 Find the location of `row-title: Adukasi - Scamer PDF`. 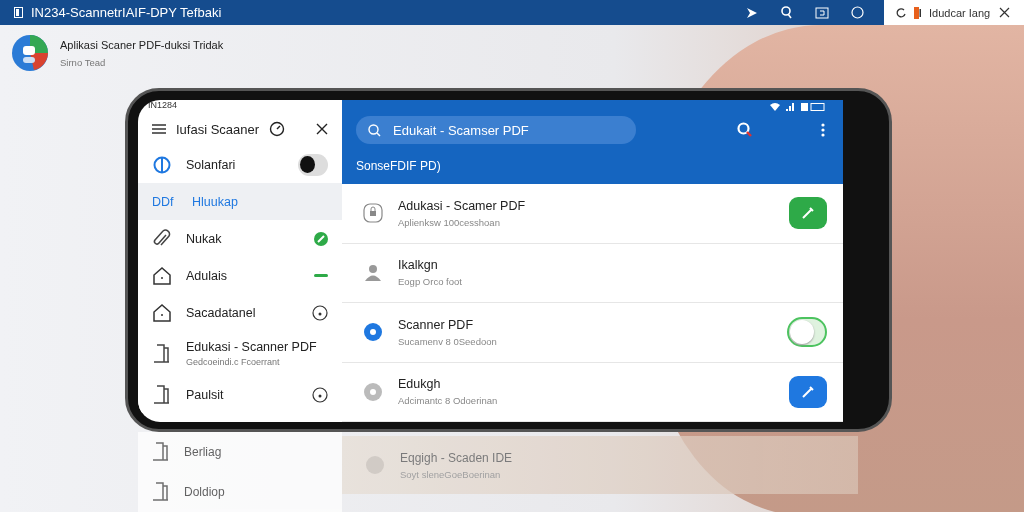

row-title: Adukasi - Scamer PDF is located at coordinates (462, 205).